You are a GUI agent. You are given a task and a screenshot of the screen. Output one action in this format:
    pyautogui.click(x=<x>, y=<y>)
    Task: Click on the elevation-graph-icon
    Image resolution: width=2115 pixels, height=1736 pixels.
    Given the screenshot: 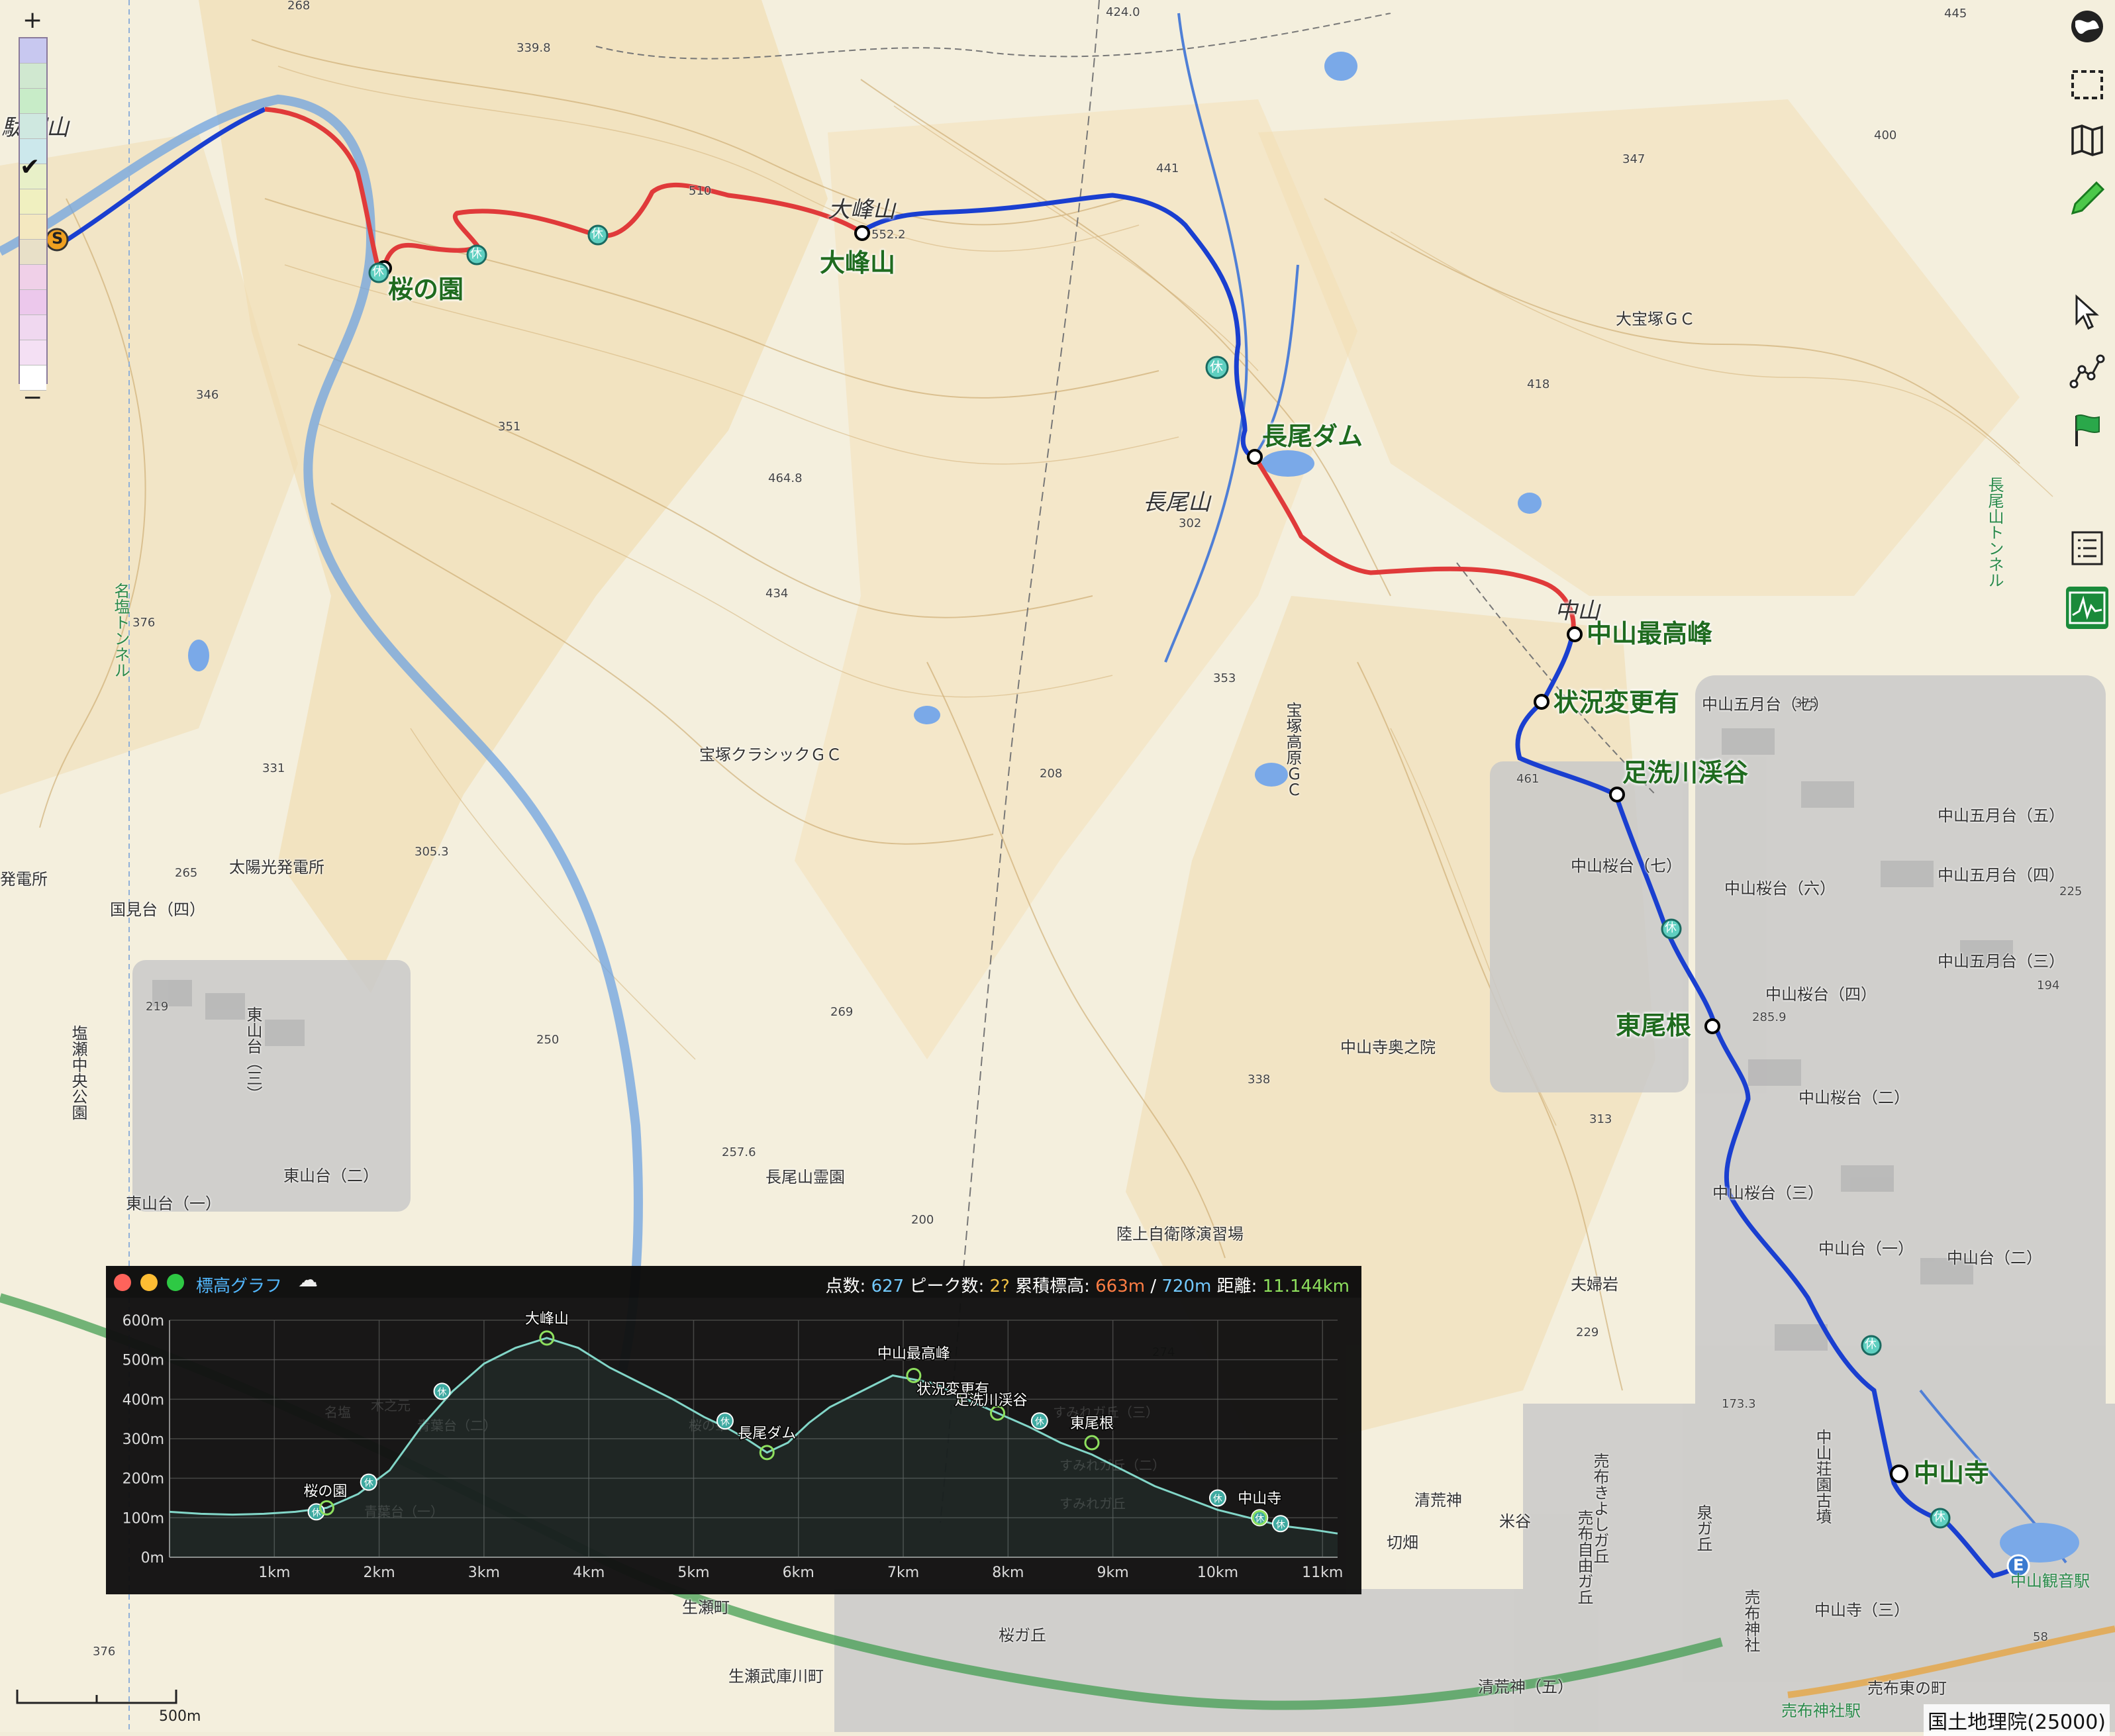 What is the action you would take?
    pyautogui.click(x=2087, y=608)
    